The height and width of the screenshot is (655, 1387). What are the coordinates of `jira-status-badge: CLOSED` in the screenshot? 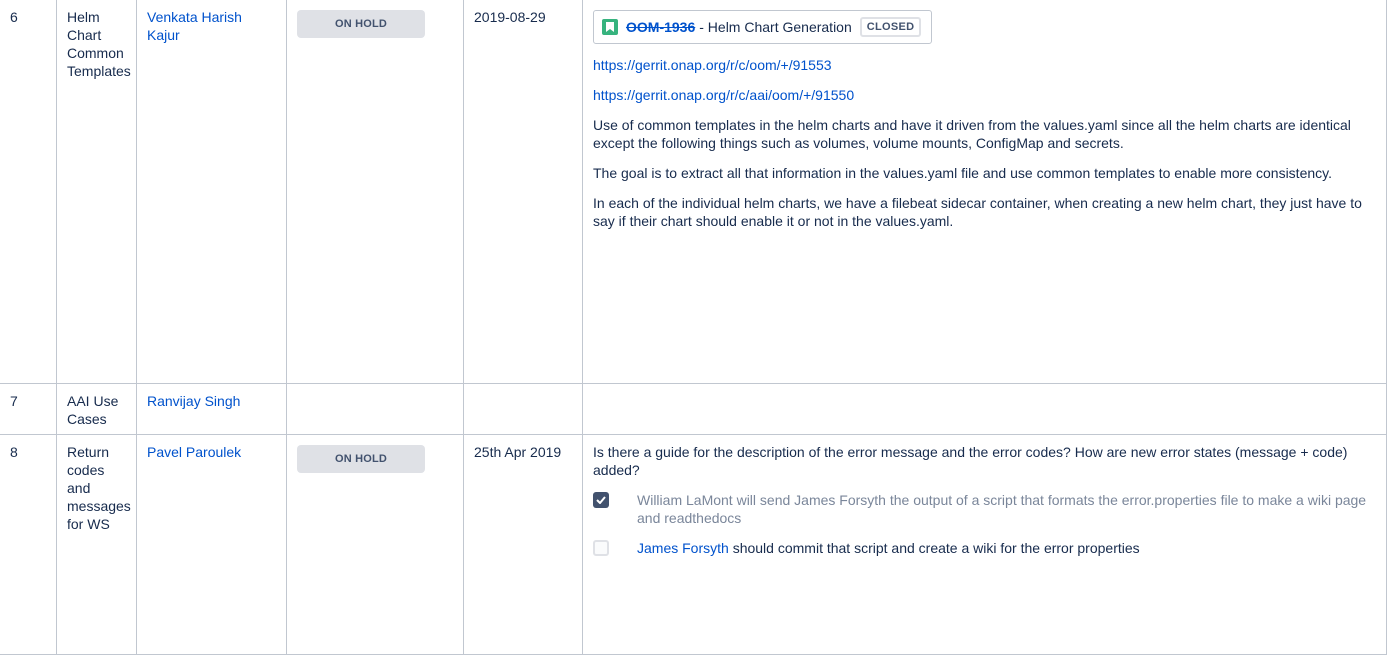 It's located at (890, 27).